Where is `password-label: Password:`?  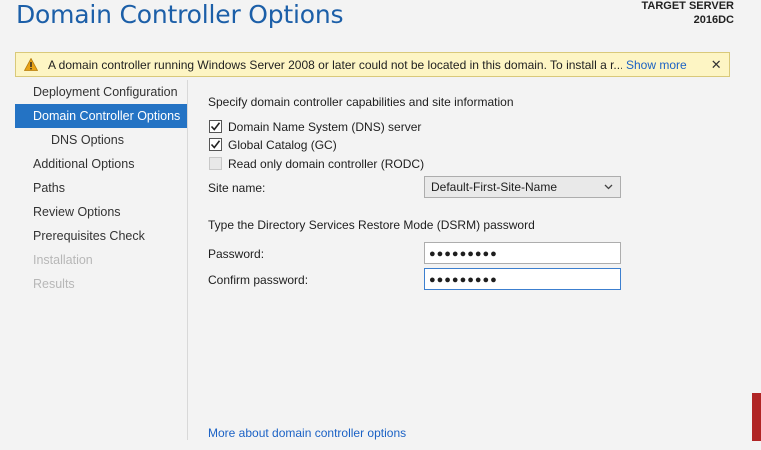 password-label: Password: is located at coordinates (236, 254).